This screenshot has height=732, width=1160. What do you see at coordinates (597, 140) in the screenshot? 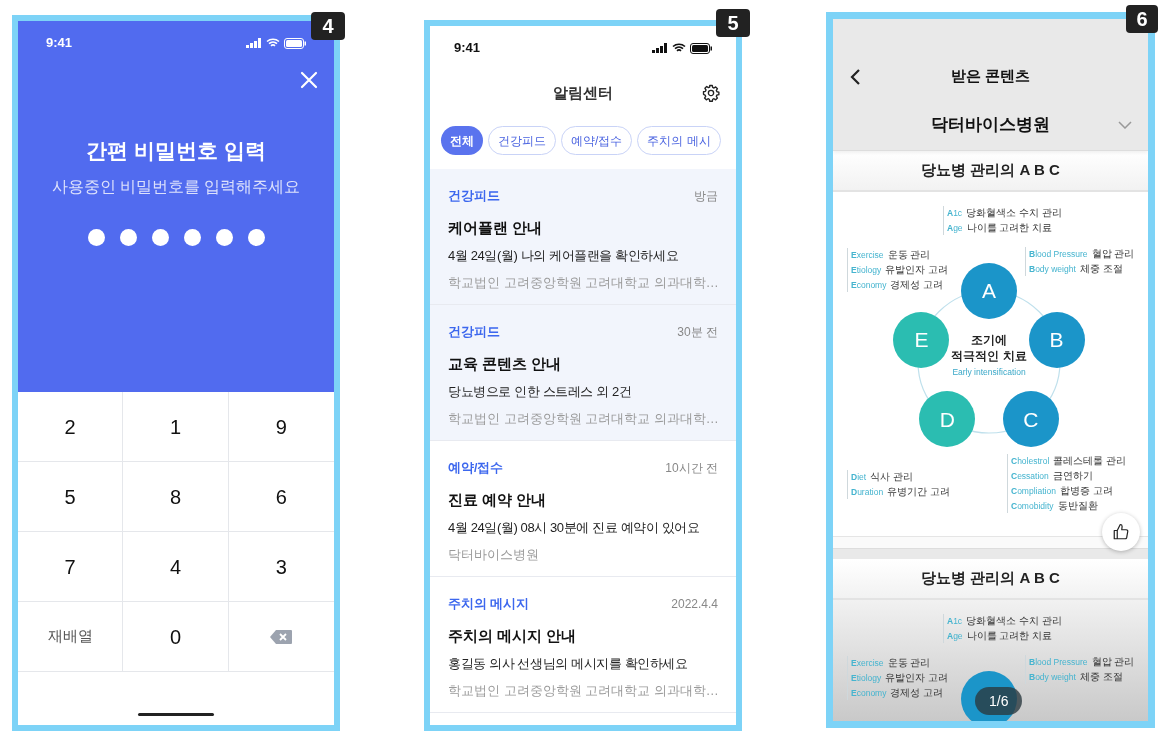
I see `filter-tab: 예약/접수` at bounding box center [597, 140].